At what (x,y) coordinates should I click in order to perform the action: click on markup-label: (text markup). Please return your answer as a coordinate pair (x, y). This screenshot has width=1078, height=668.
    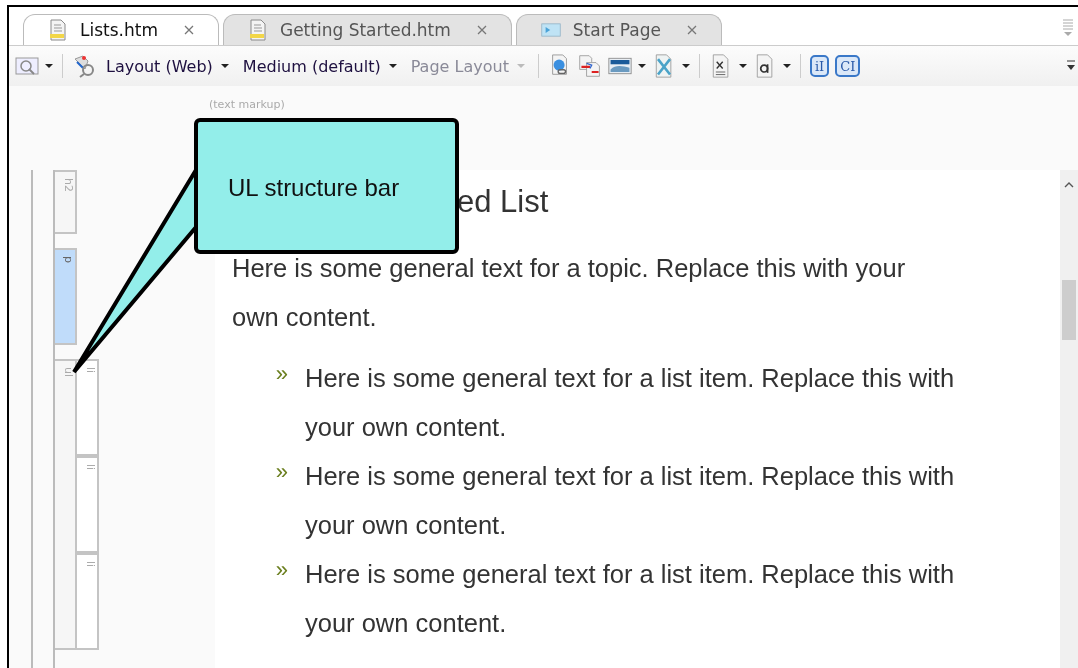
    Looking at the image, I should click on (247, 104).